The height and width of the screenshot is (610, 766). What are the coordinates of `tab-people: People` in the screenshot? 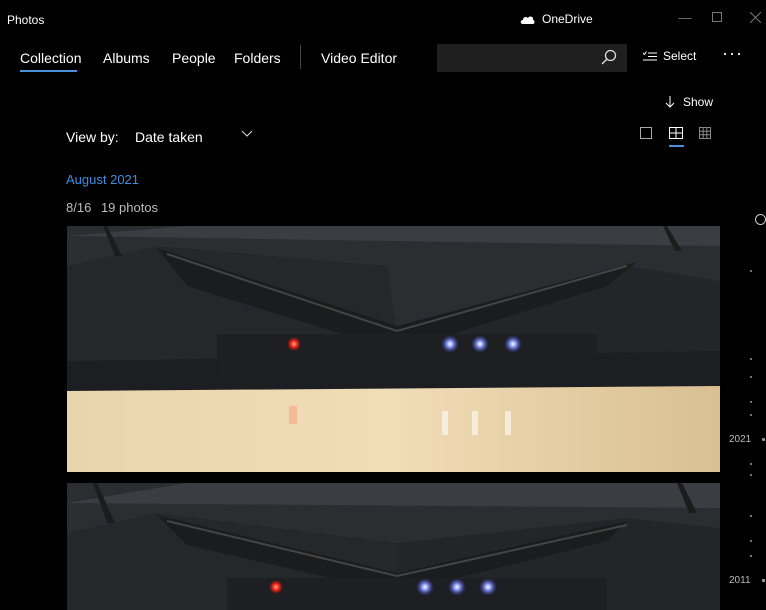 It's located at (194, 58).